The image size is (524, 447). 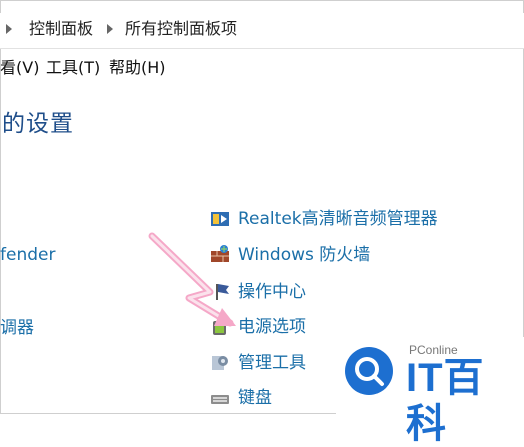 I want to click on magnifier-icon, so click(x=369, y=371).